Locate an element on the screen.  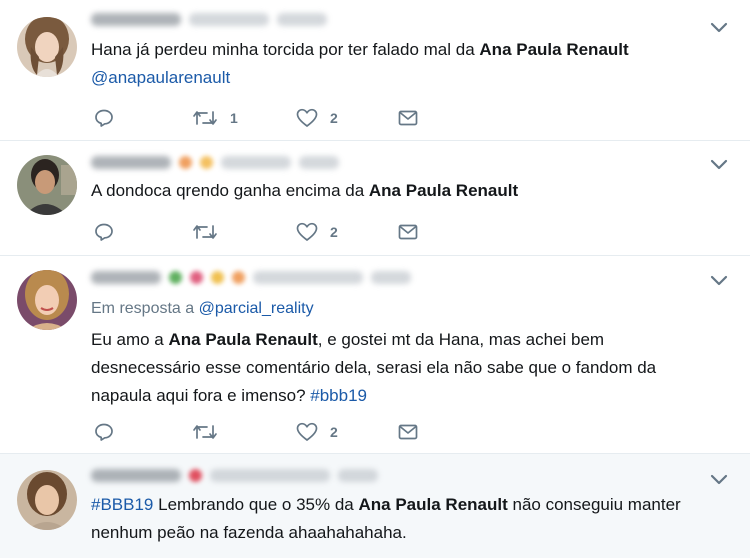
tweet-link: @anapaularenault is located at coordinates (160, 77).